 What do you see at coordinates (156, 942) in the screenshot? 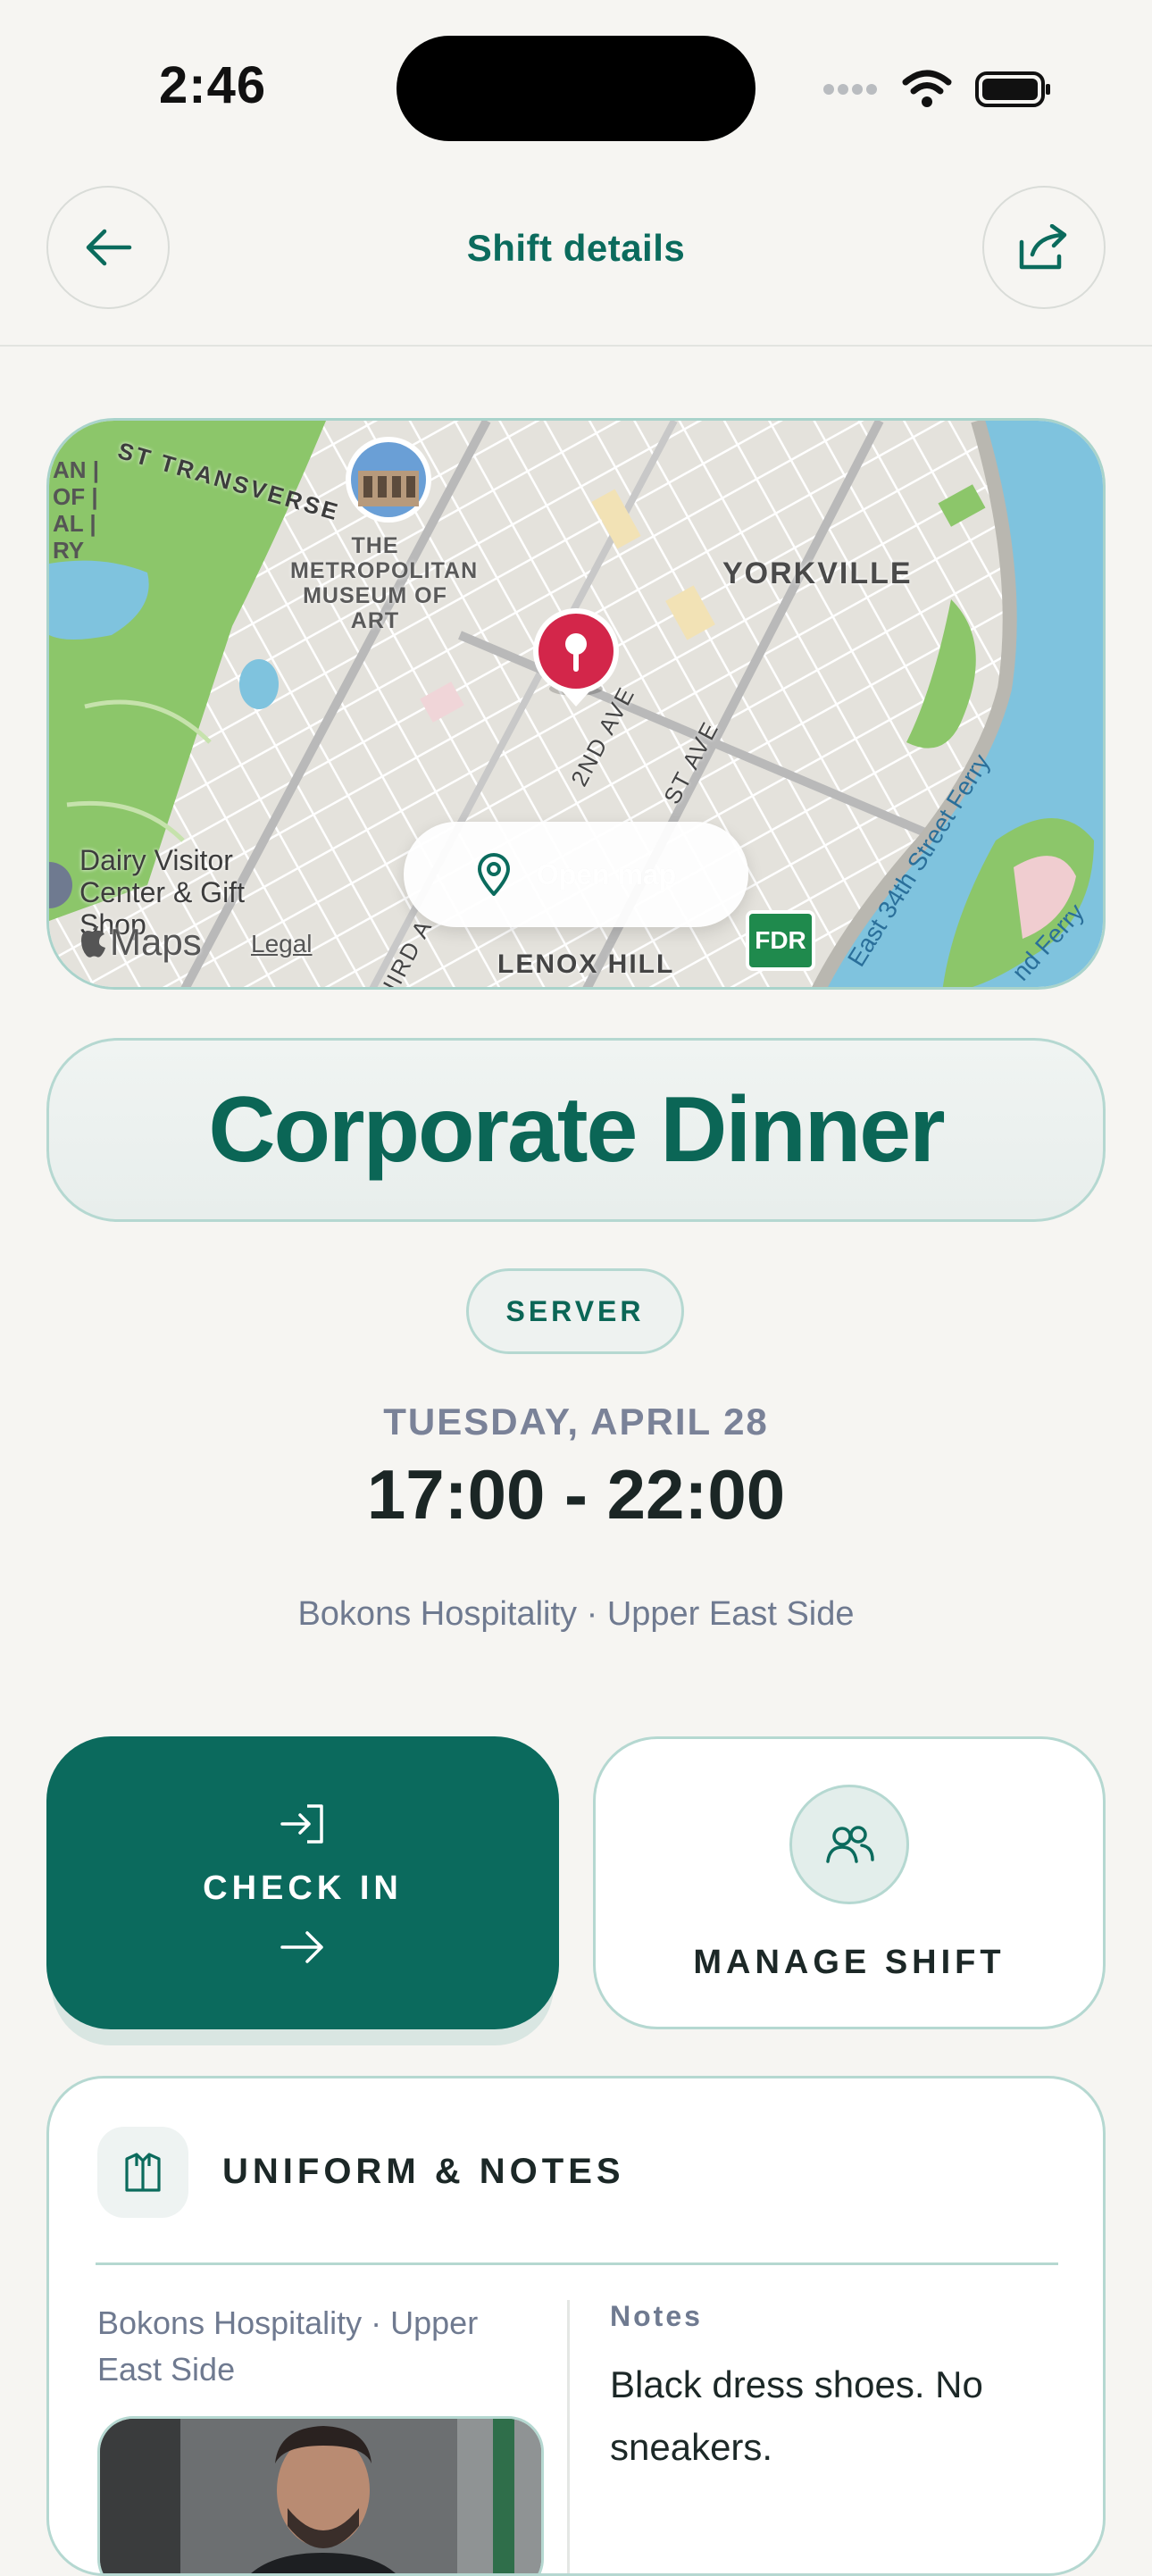
I see `maps-label: Maps` at bounding box center [156, 942].